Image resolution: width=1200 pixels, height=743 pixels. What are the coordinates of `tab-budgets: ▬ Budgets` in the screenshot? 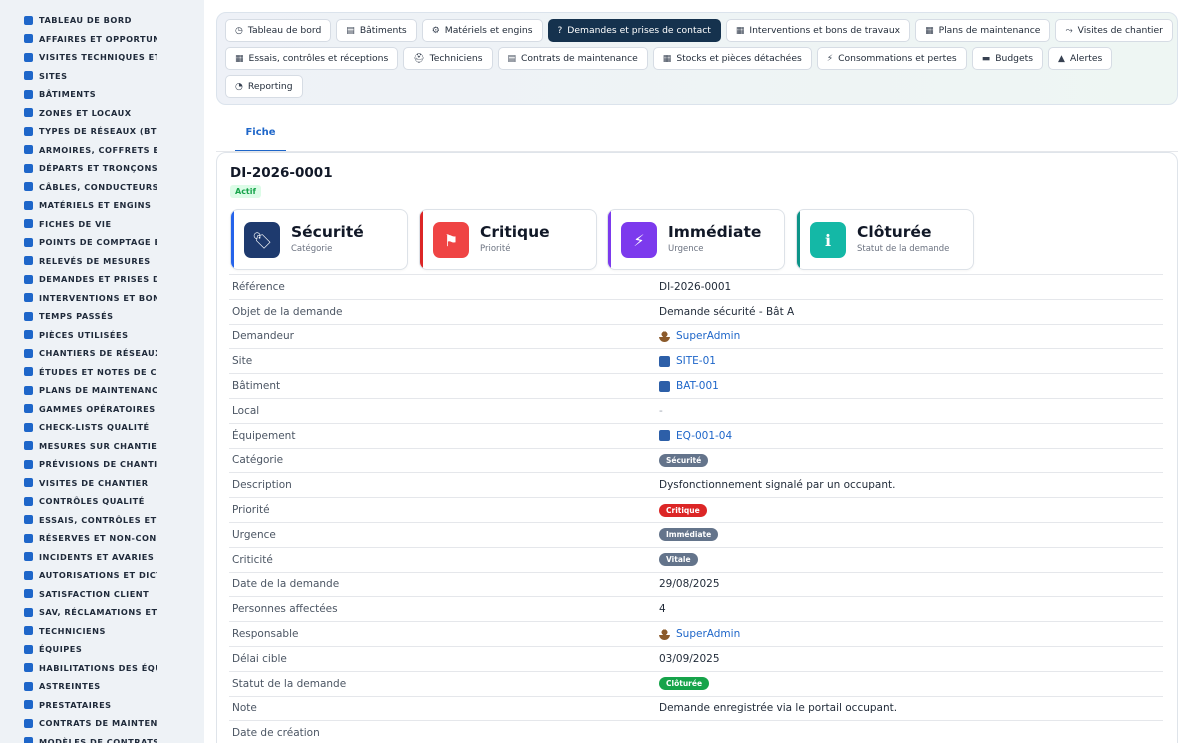 It's located at (1007, 58).